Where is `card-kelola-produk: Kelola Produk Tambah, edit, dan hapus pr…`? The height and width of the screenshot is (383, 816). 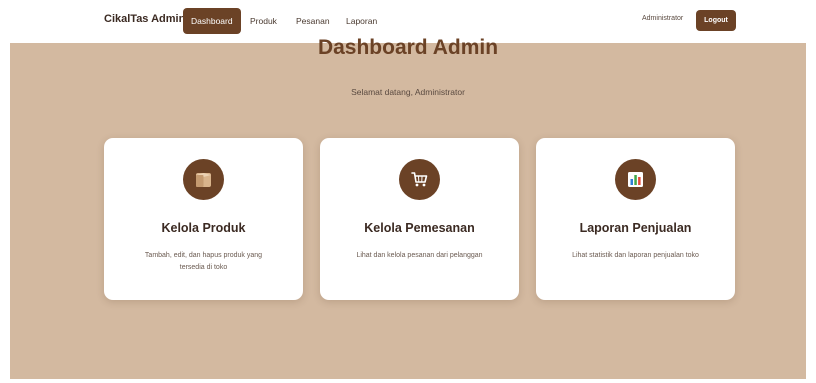 card-kelola-produk: Kelola Produk Tambah, edit, dan hapus pr… is located at coordinates (203, 219).